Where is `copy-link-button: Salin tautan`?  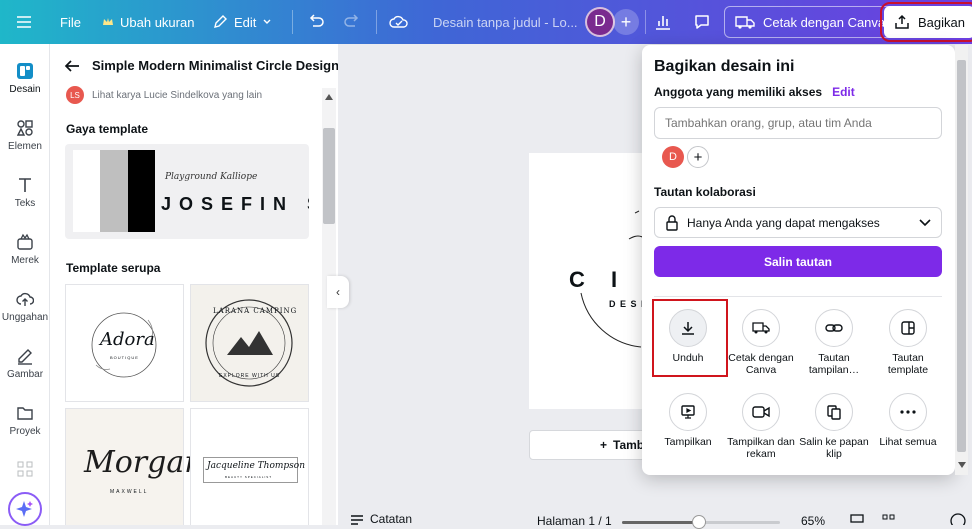
copy-link-button: Salin tautan is located at coordinates (798, 261).